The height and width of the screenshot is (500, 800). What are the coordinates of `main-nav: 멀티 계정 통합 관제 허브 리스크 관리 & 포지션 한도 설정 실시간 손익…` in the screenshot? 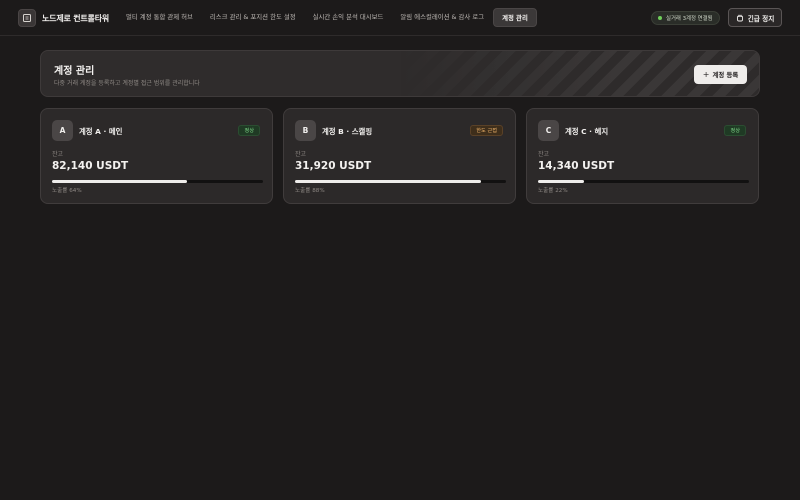 It's located at (328, 17).